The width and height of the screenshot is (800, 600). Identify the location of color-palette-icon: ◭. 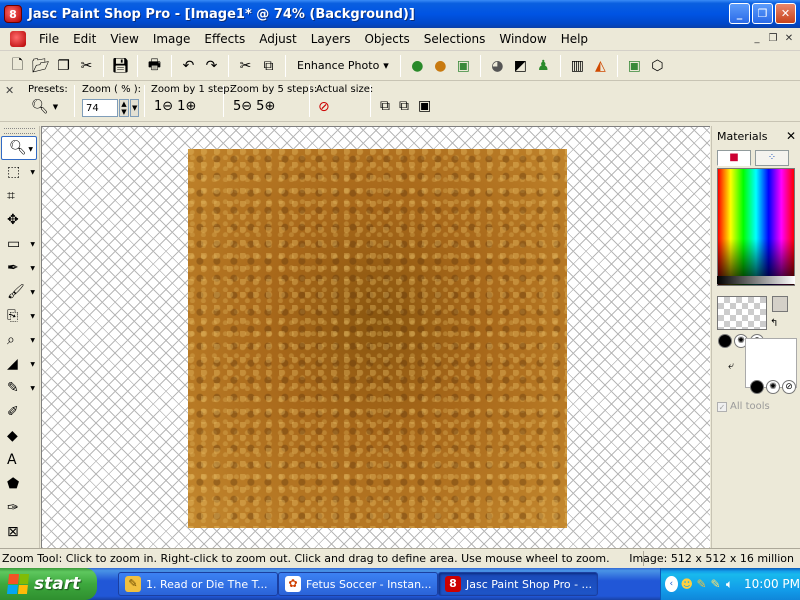
(600, 65).